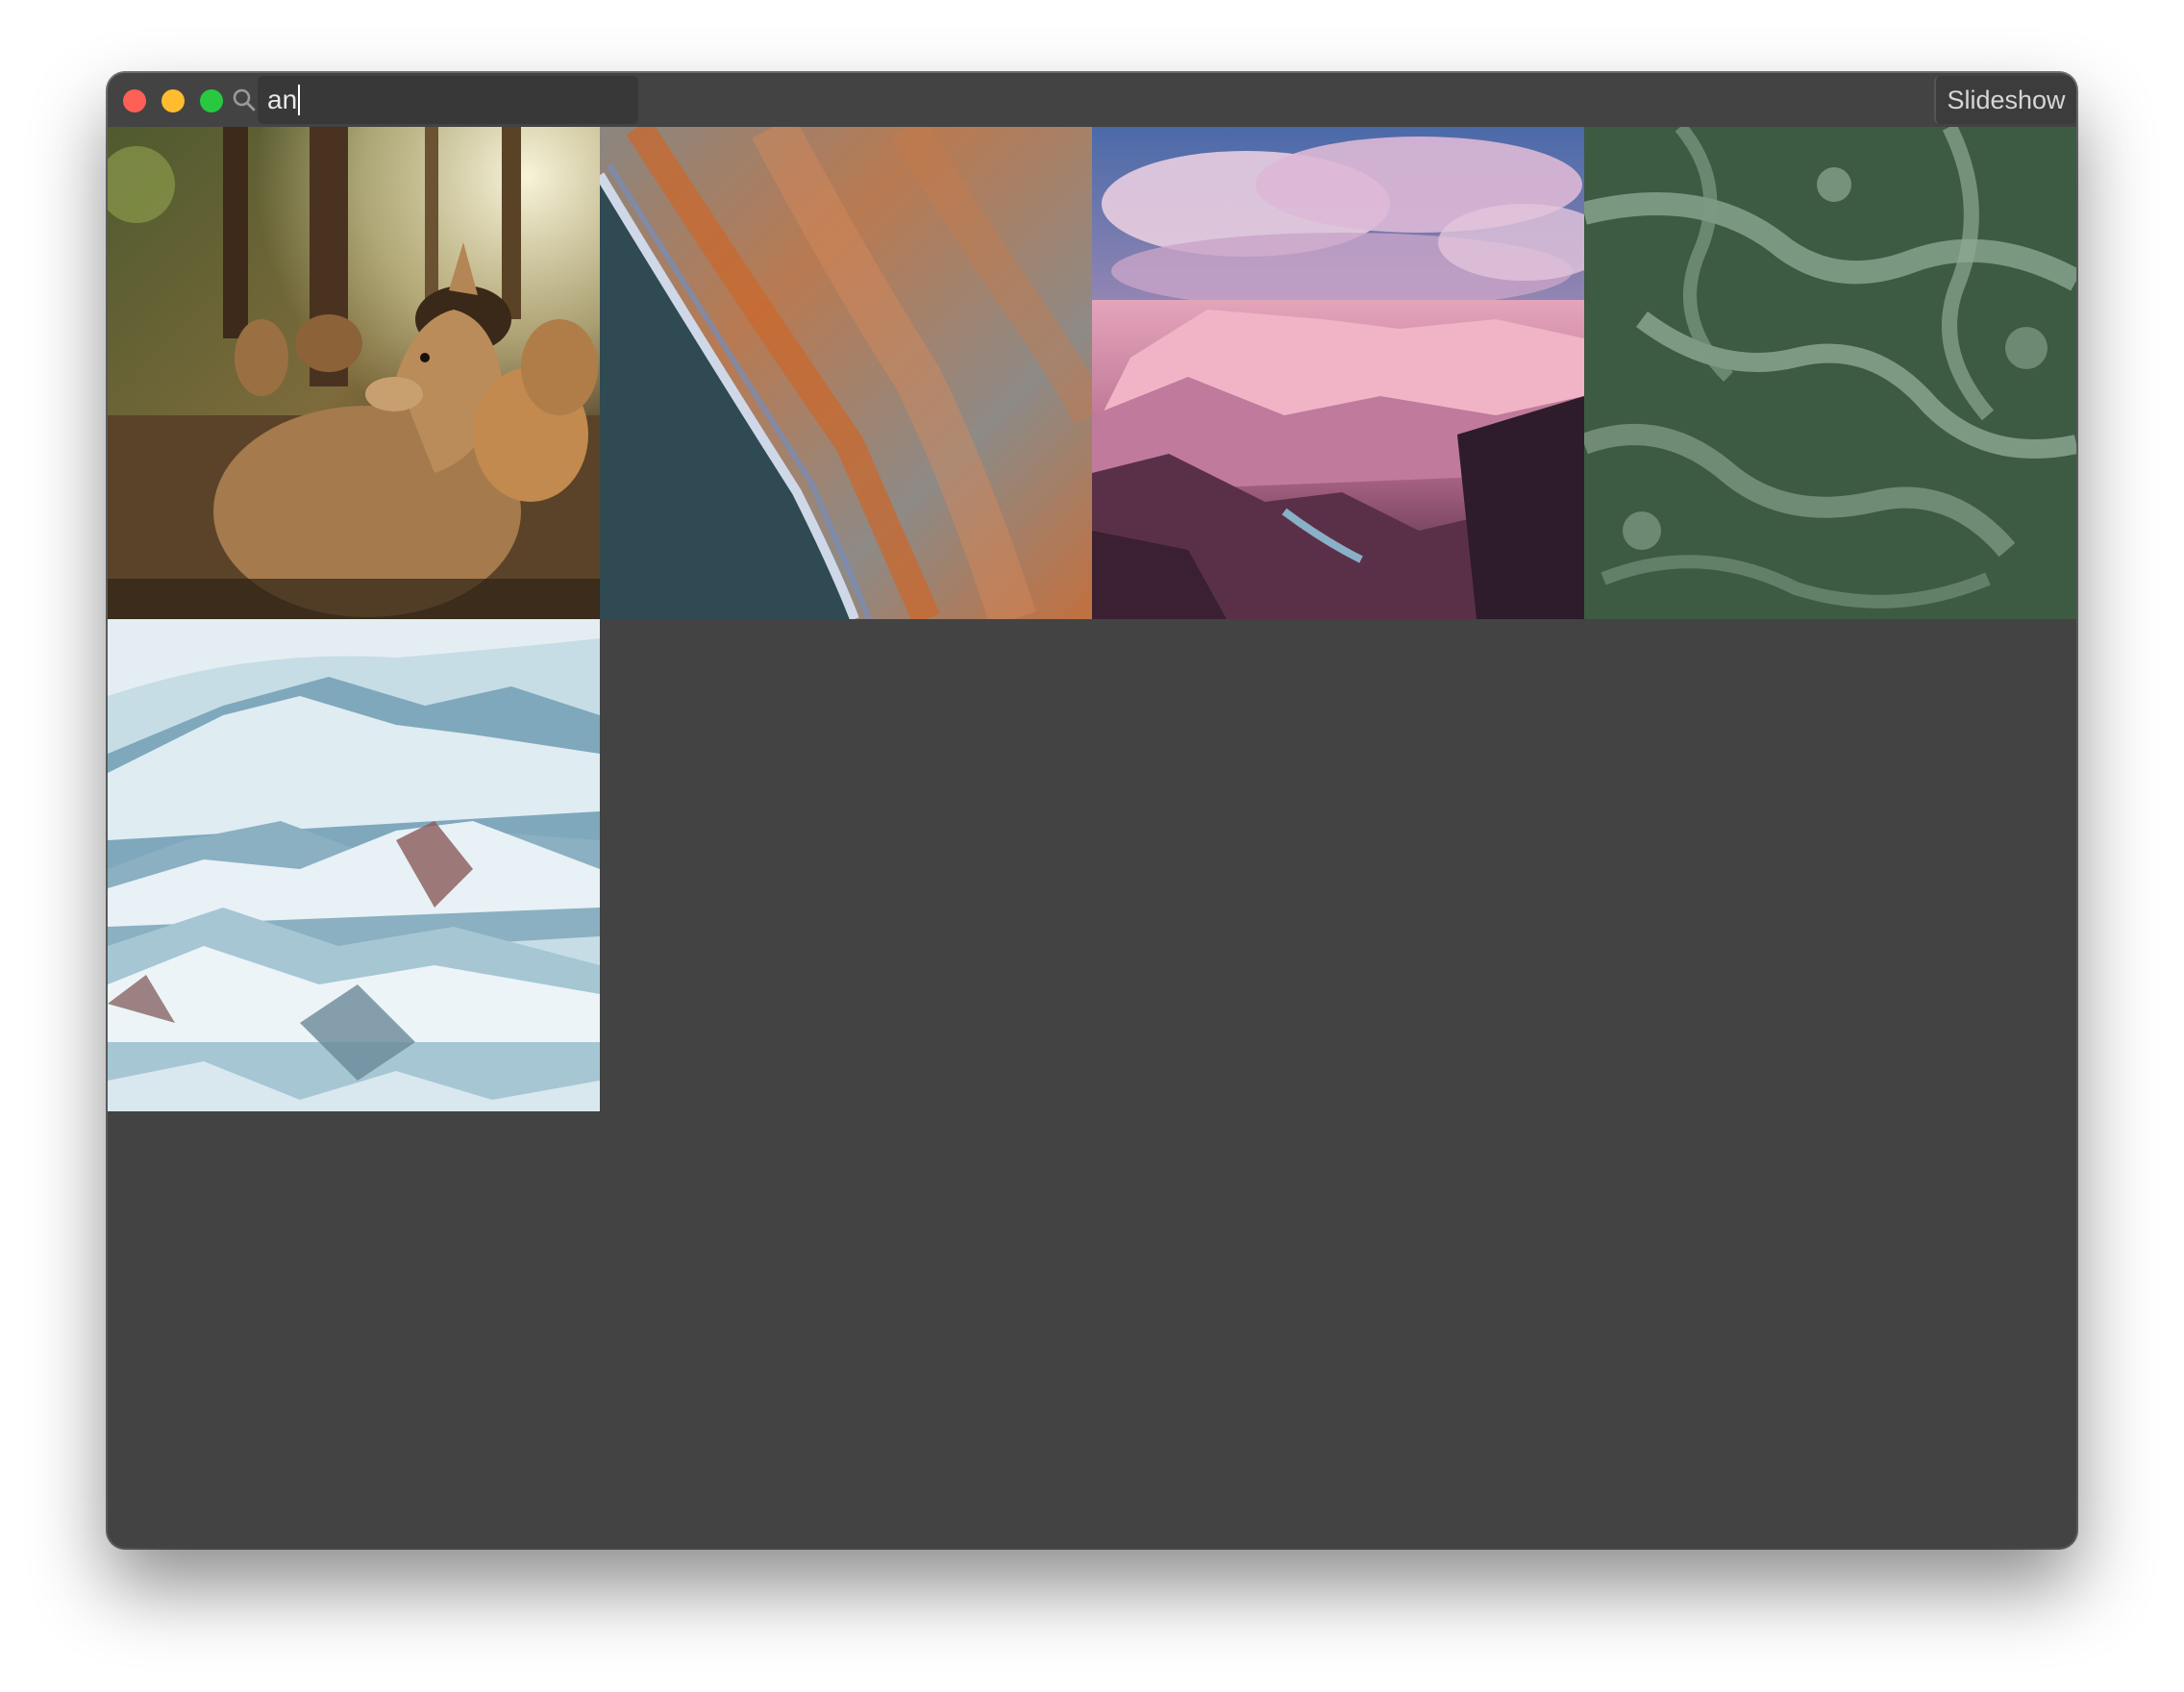  I want to click on sea-foam-photo, so click(1830, 373).